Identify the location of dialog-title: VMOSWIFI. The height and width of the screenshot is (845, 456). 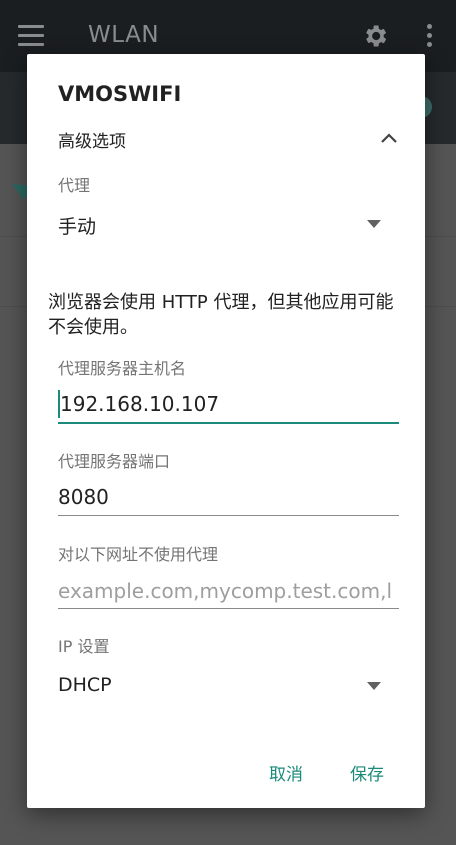
(120, 94).